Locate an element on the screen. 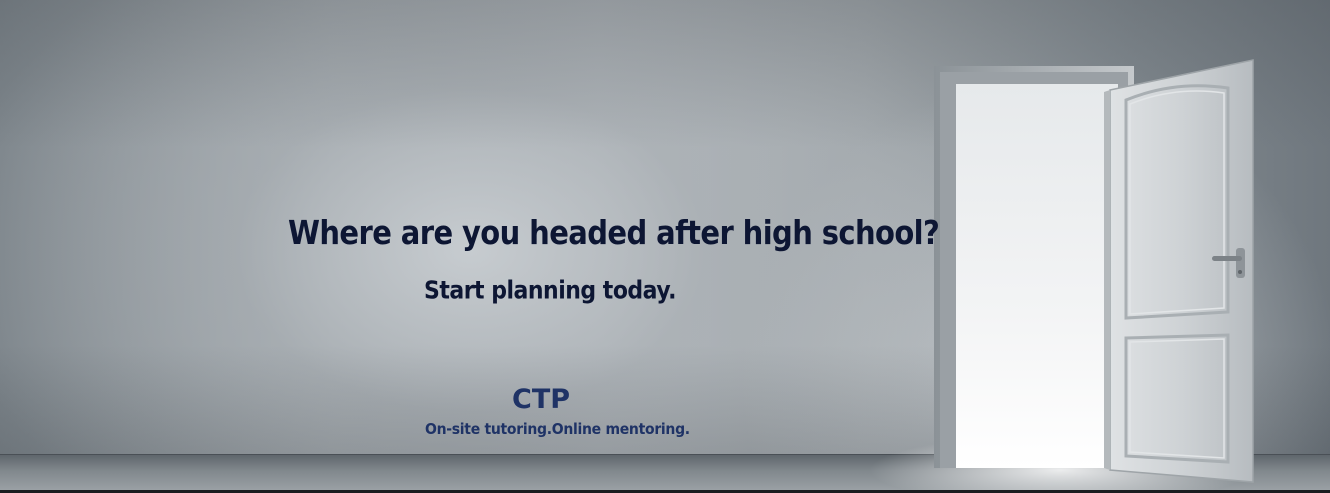 The image size is (1330, 493). headline: Where are you headed after high school? is located at coordinates (614, 233).